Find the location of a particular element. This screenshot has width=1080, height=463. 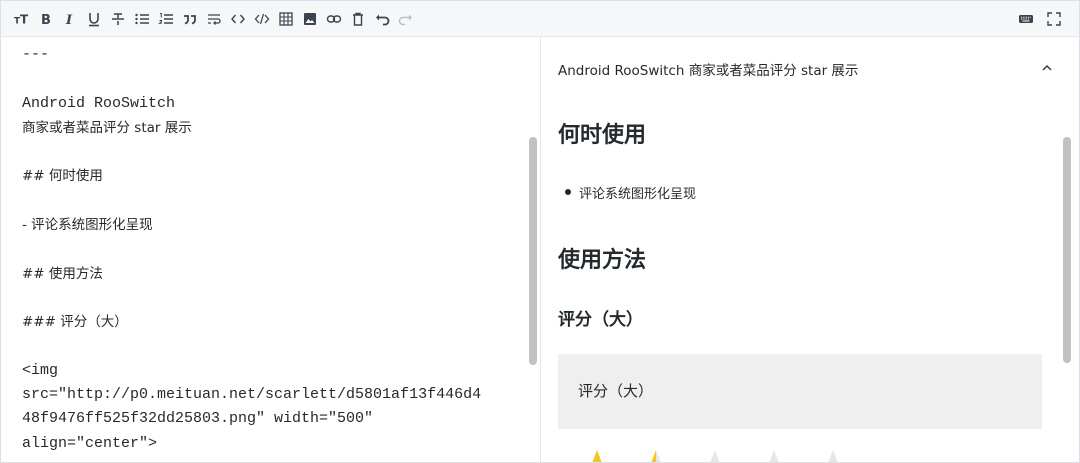

svg-text: I is located at coordinates (69, 20).